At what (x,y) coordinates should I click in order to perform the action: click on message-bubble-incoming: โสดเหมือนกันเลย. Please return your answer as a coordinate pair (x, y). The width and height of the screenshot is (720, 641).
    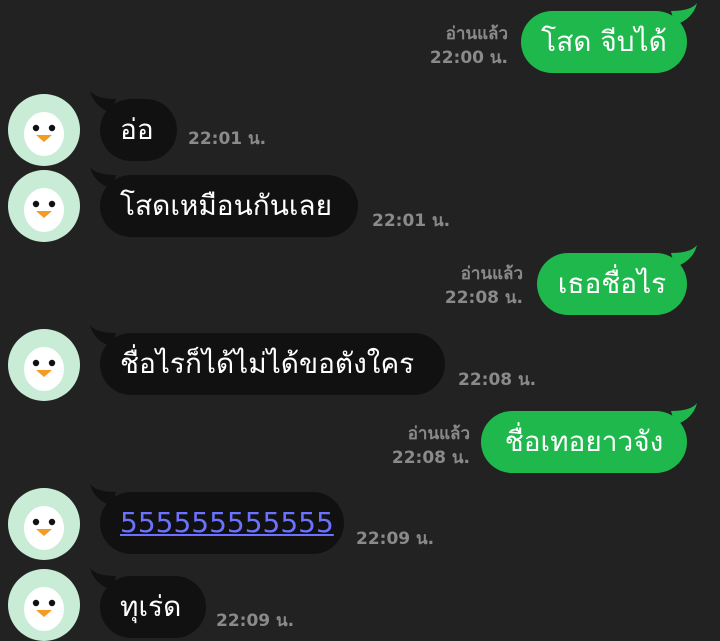
    Looking at the image, I should click on (224, 202).